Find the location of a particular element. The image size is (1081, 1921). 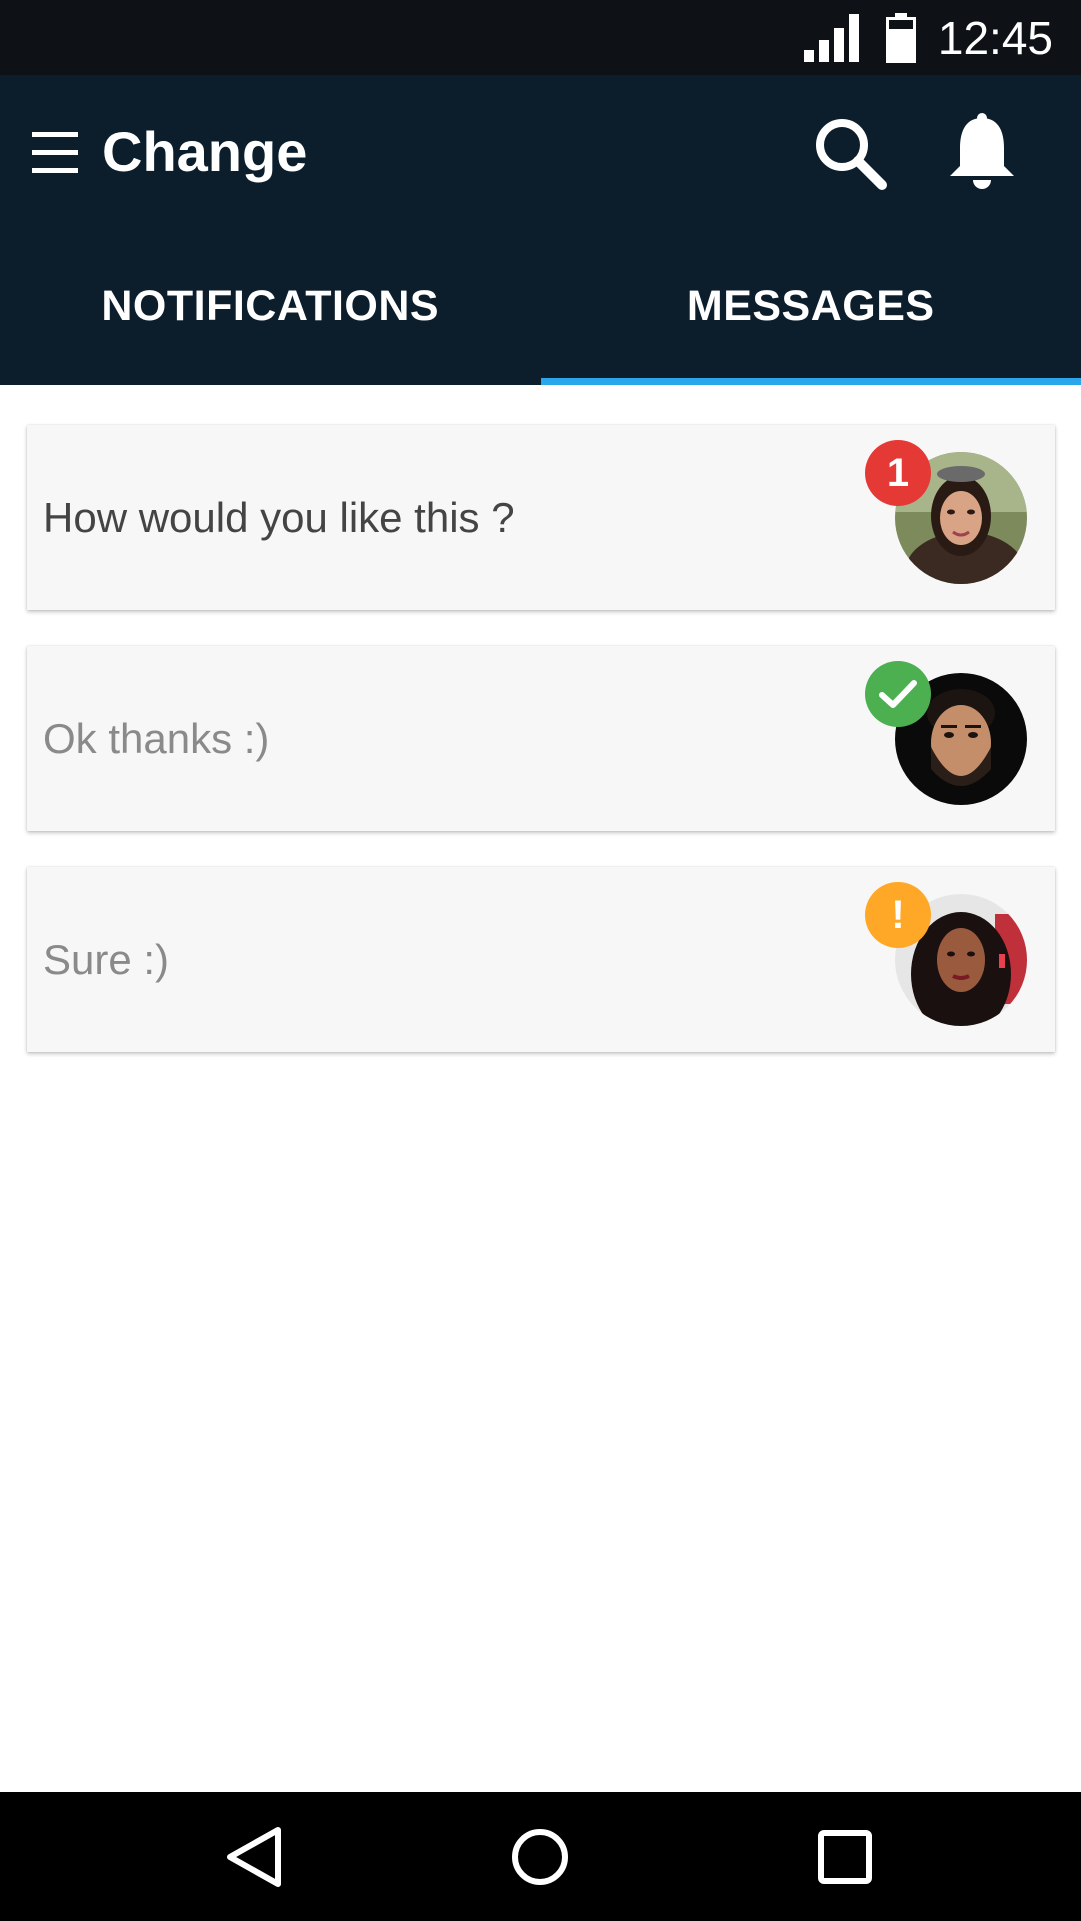

tab-bar: NOTIFICATIONS MESSAGES is located at coordinates (540, 306).